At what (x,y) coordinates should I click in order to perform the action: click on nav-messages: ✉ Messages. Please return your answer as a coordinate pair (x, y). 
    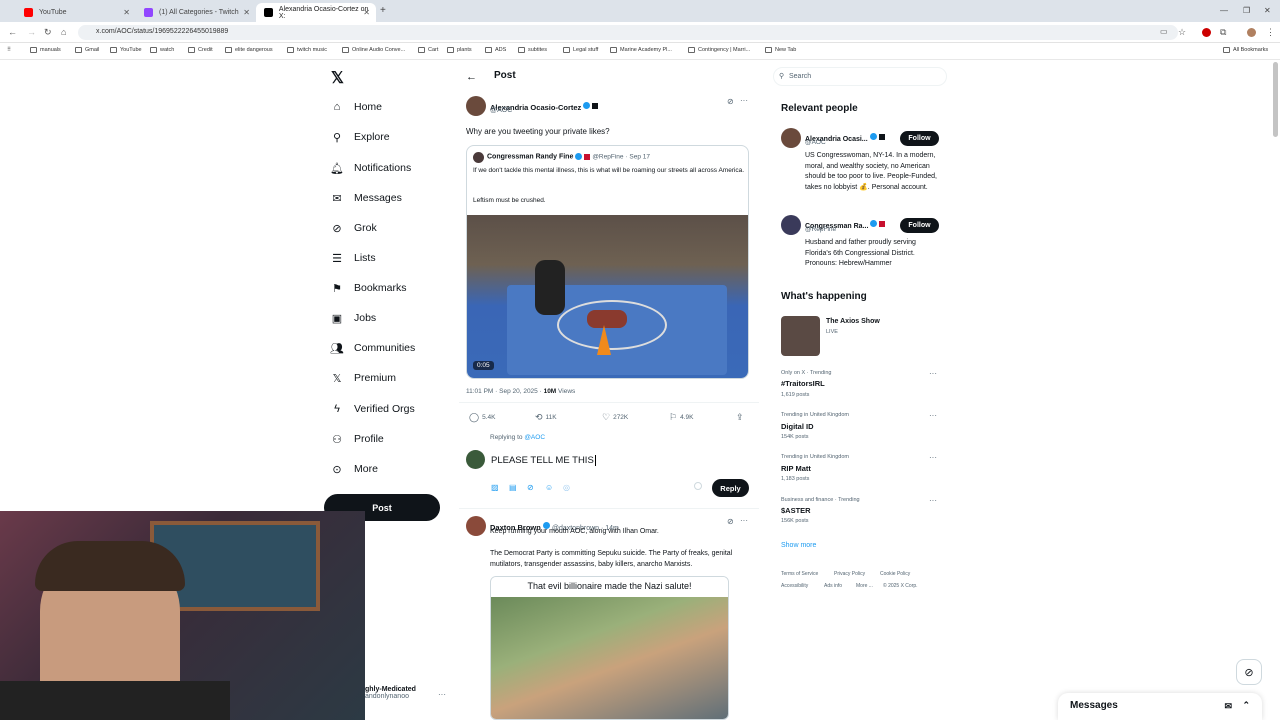
    Looking at the image, I should click on (395, 198).